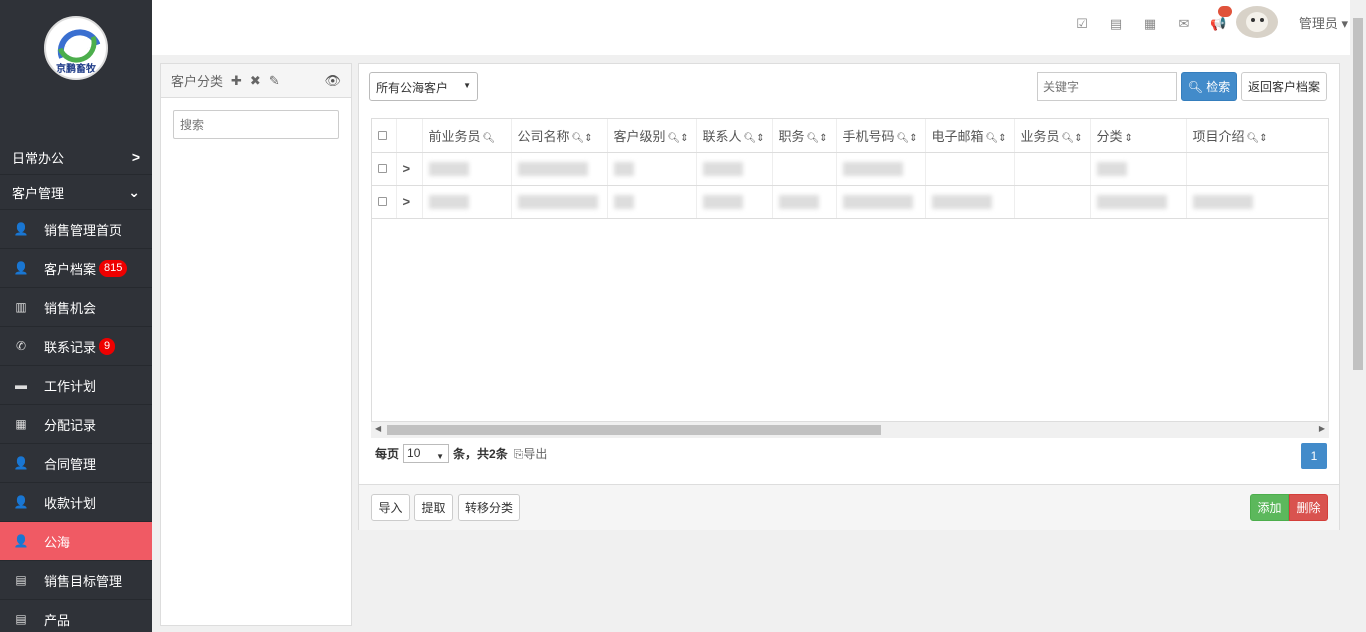 This screenshot has width=1366, height=632. Describe the element at coordinates (423, 86) in the screenshot. I see `customer-filter-select: 所有公海客户 ▼` at that location.